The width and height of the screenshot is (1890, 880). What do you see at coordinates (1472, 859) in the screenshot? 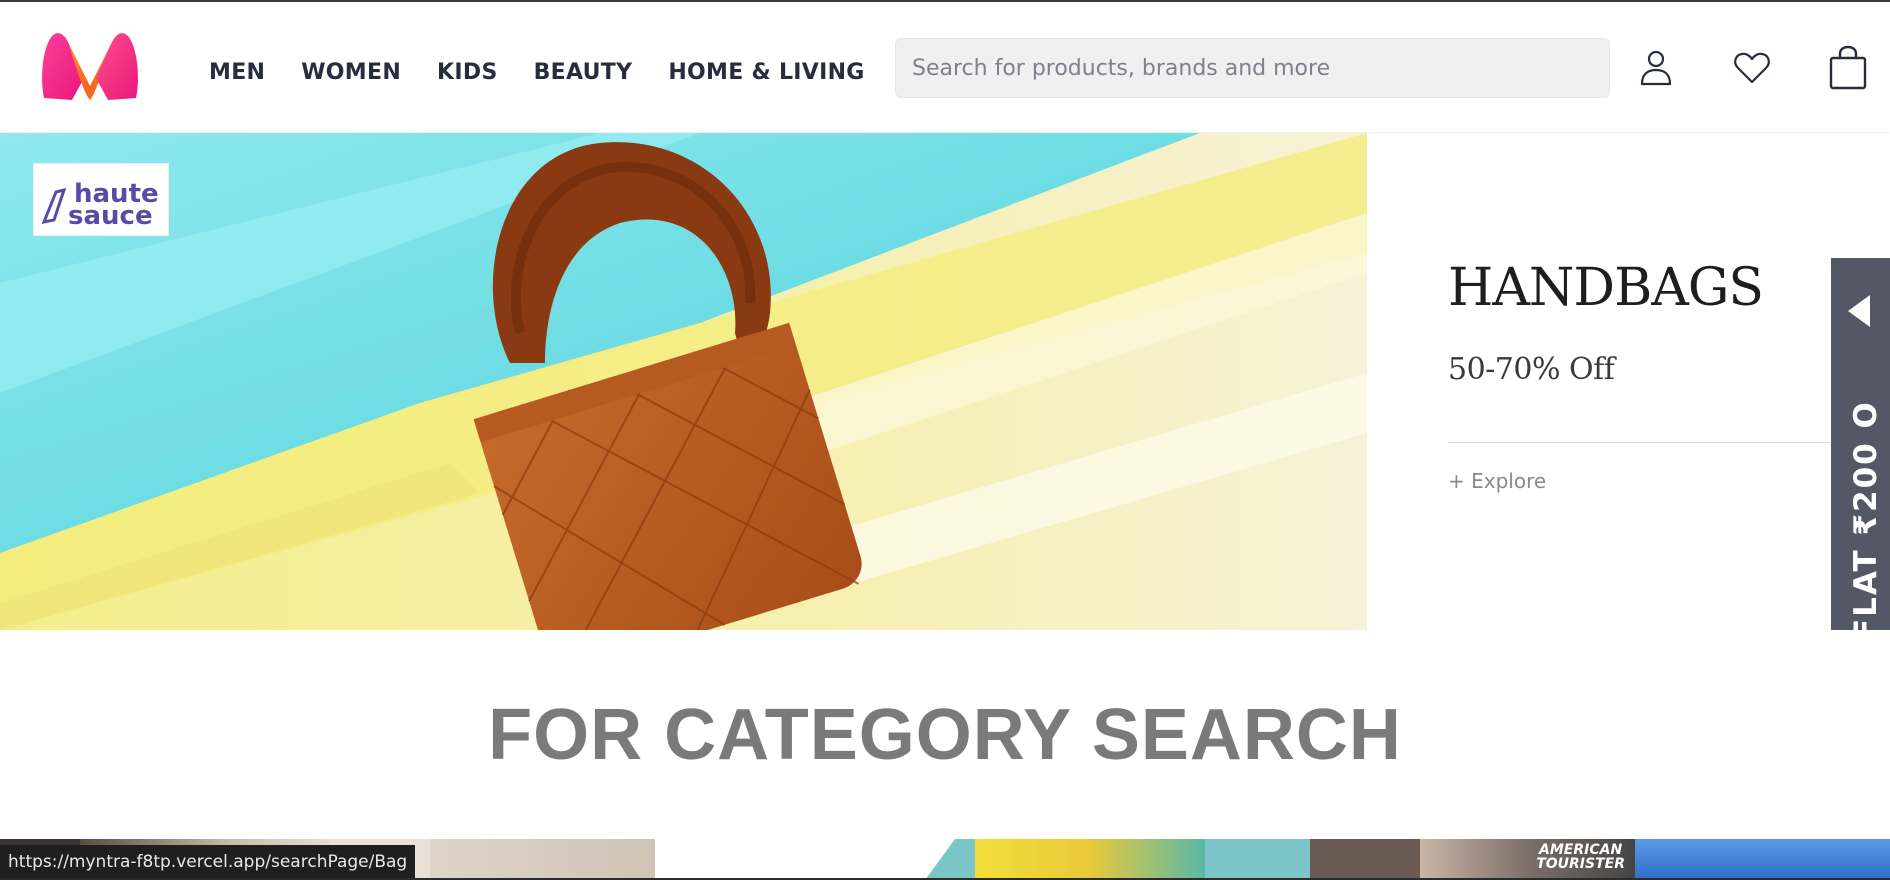
I see `category-tile-4: AMERICAN TOURISTER` at bounding box center [1472, 859].